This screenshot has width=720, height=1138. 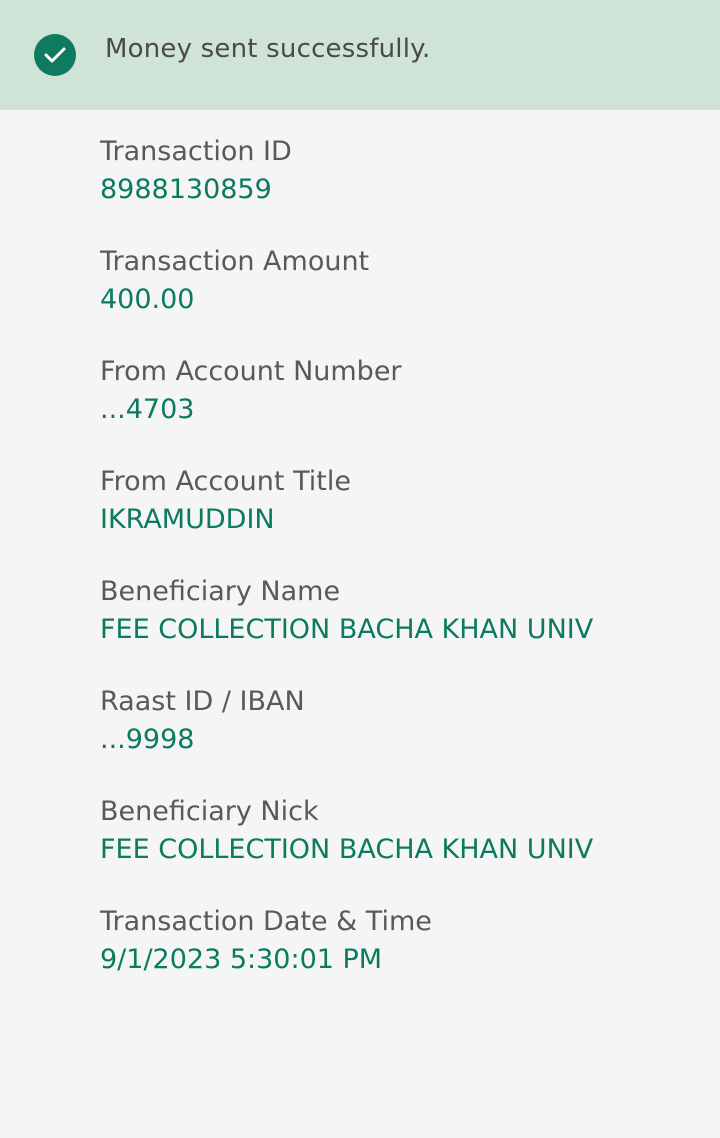 What do you see at coordinates (400, 518) in the screenshot?
I see `from-account-title-field: From Account Title IKRAMUDDIN` at bounding box center [400, 518].